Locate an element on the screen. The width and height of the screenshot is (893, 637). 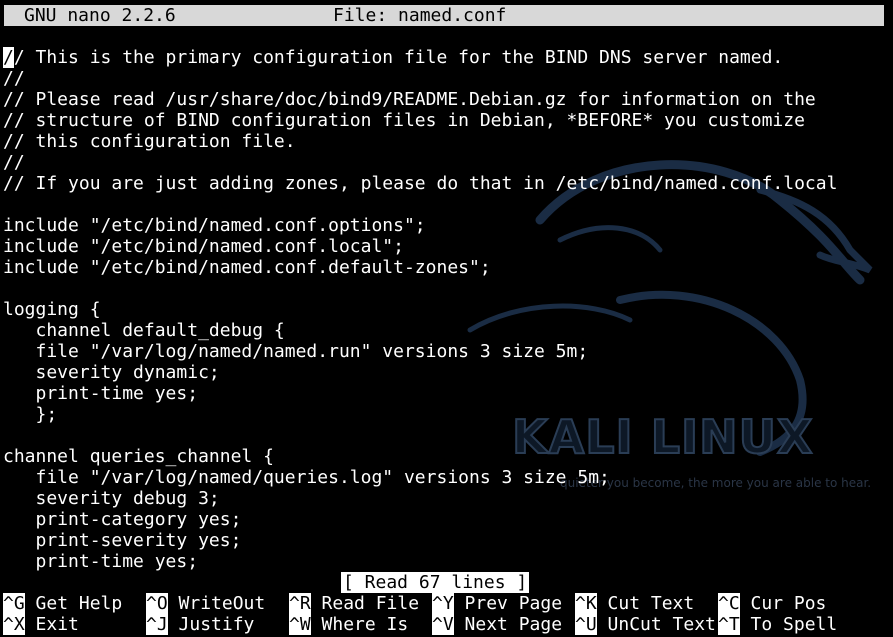
shortcut-cut-text: ^K Cut Text is located at coordinates (634, 603).